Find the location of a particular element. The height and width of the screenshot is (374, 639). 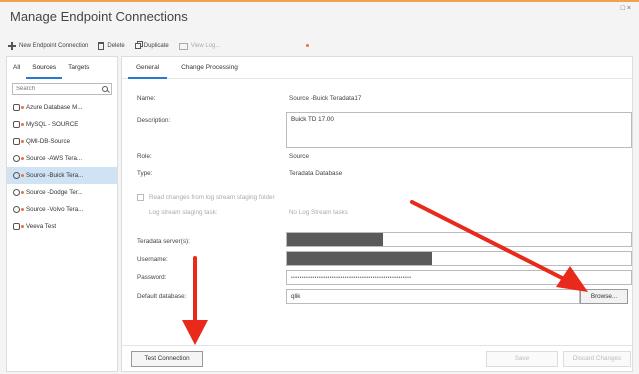

role-value: Source is located at coordinates (299, 156).